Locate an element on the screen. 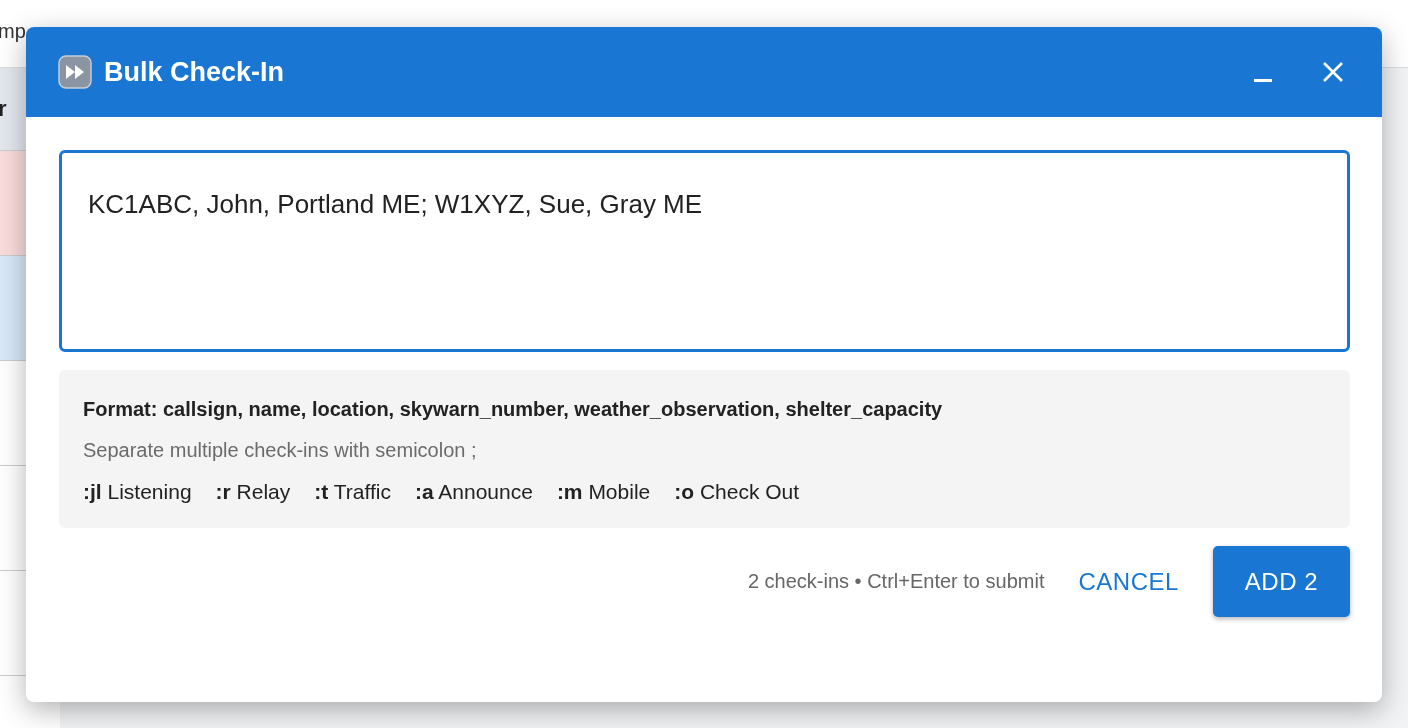 Image resolution: width=1408 pixels, height=728 pixels. column-header: r is located at coordinates (3, 109).